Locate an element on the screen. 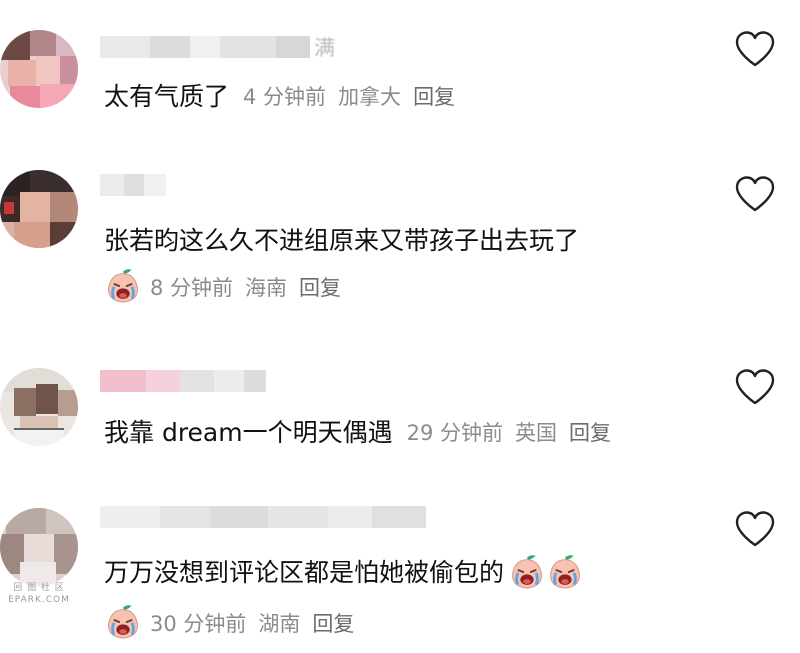 This screenshot has width=800, height=653. comment-location: 海南 is located at coordinates (266, 288).